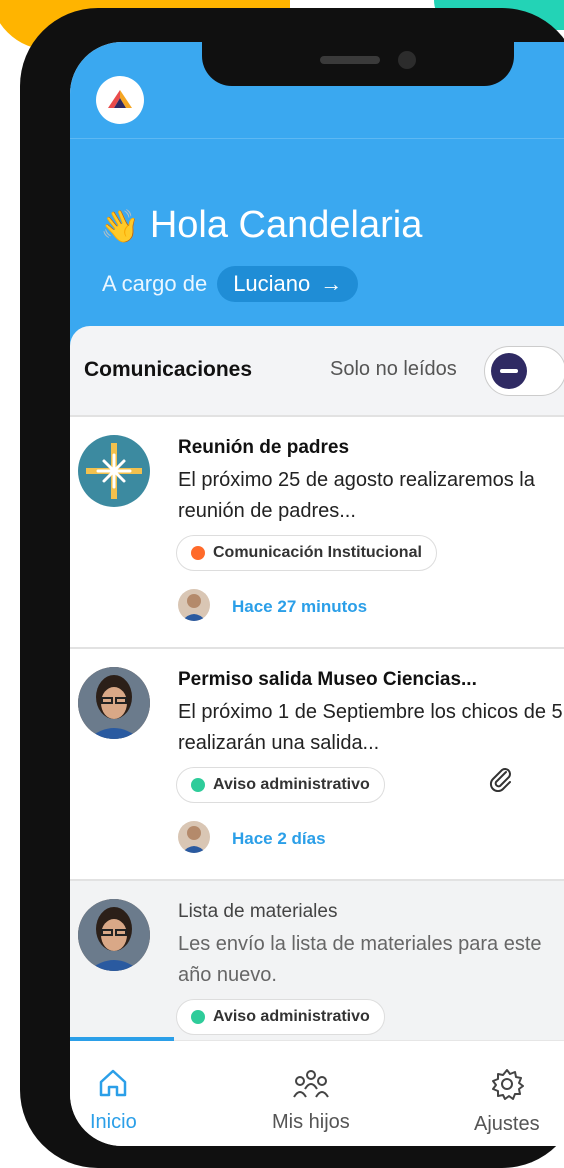 The height and width of the screenshot is (1168, 564). I want to click on logo-icon, so click(120, 99).